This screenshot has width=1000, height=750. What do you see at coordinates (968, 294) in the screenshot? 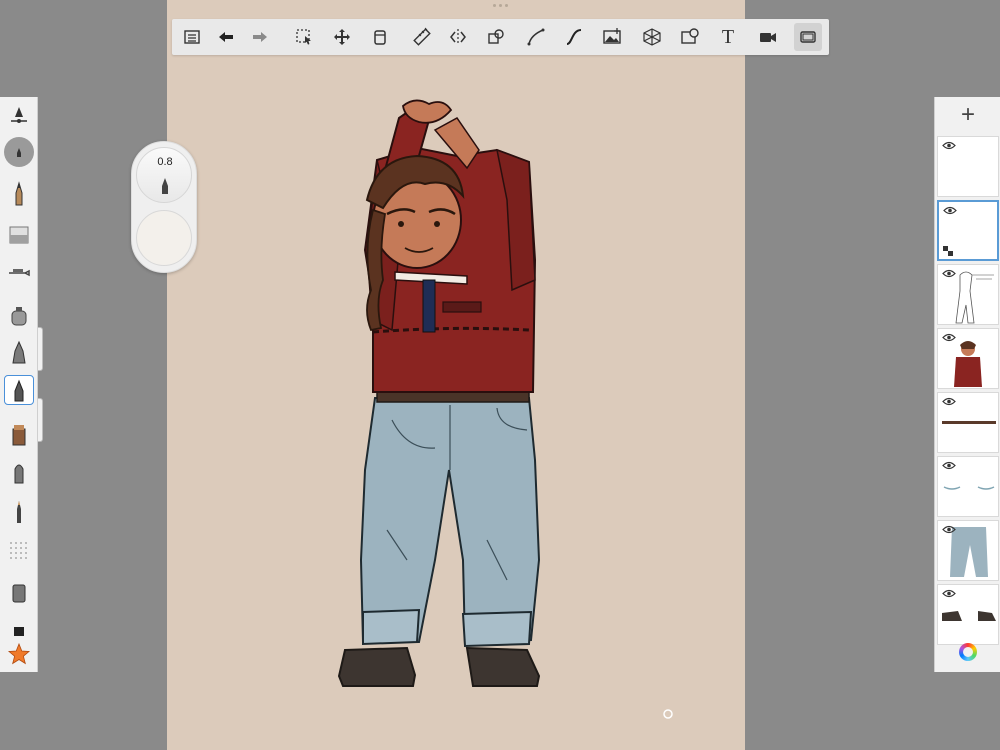
I see `layer-3-sketch` at bounding box center [968, 294].